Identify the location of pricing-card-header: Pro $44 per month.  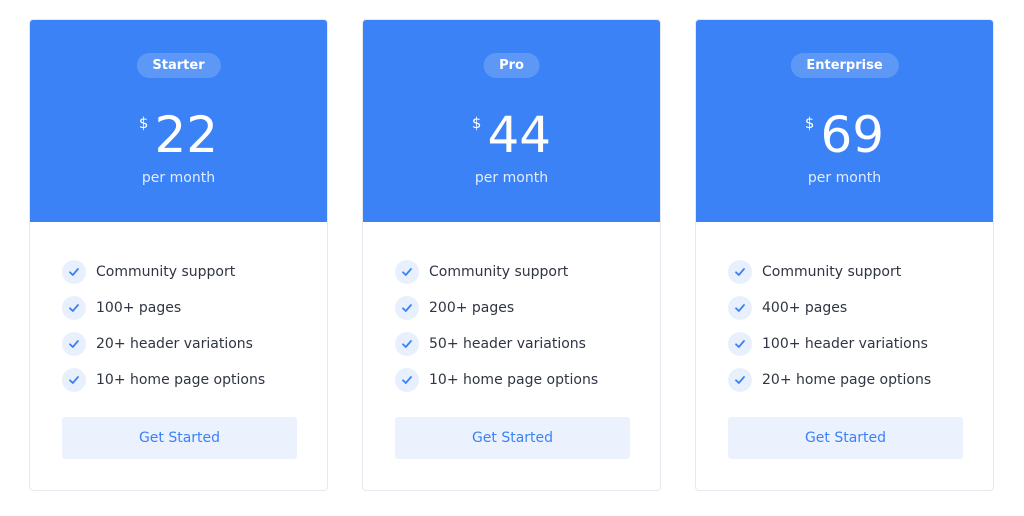
(511, 121).